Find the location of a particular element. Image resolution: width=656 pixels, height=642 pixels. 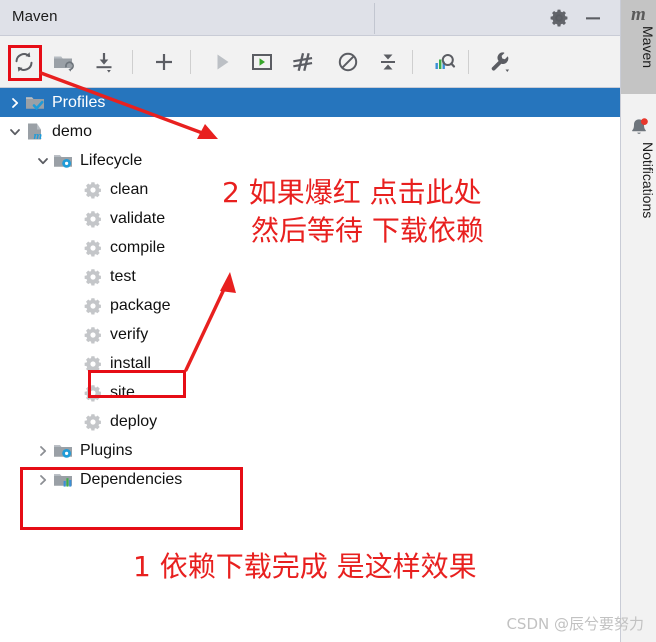

tree-item-demo: m demo is located at coordinates (310, 131).